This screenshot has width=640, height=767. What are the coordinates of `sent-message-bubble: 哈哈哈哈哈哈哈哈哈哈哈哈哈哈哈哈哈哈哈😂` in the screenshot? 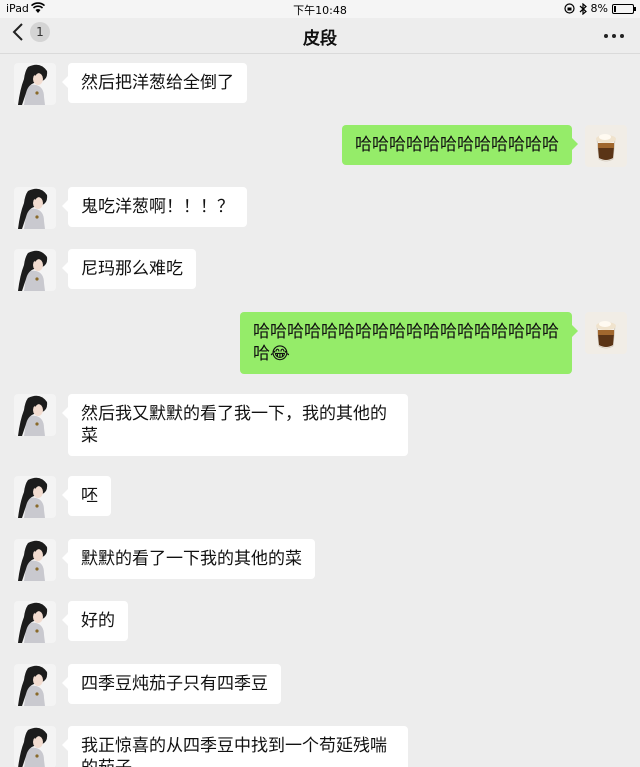 It's located at (409, 343).